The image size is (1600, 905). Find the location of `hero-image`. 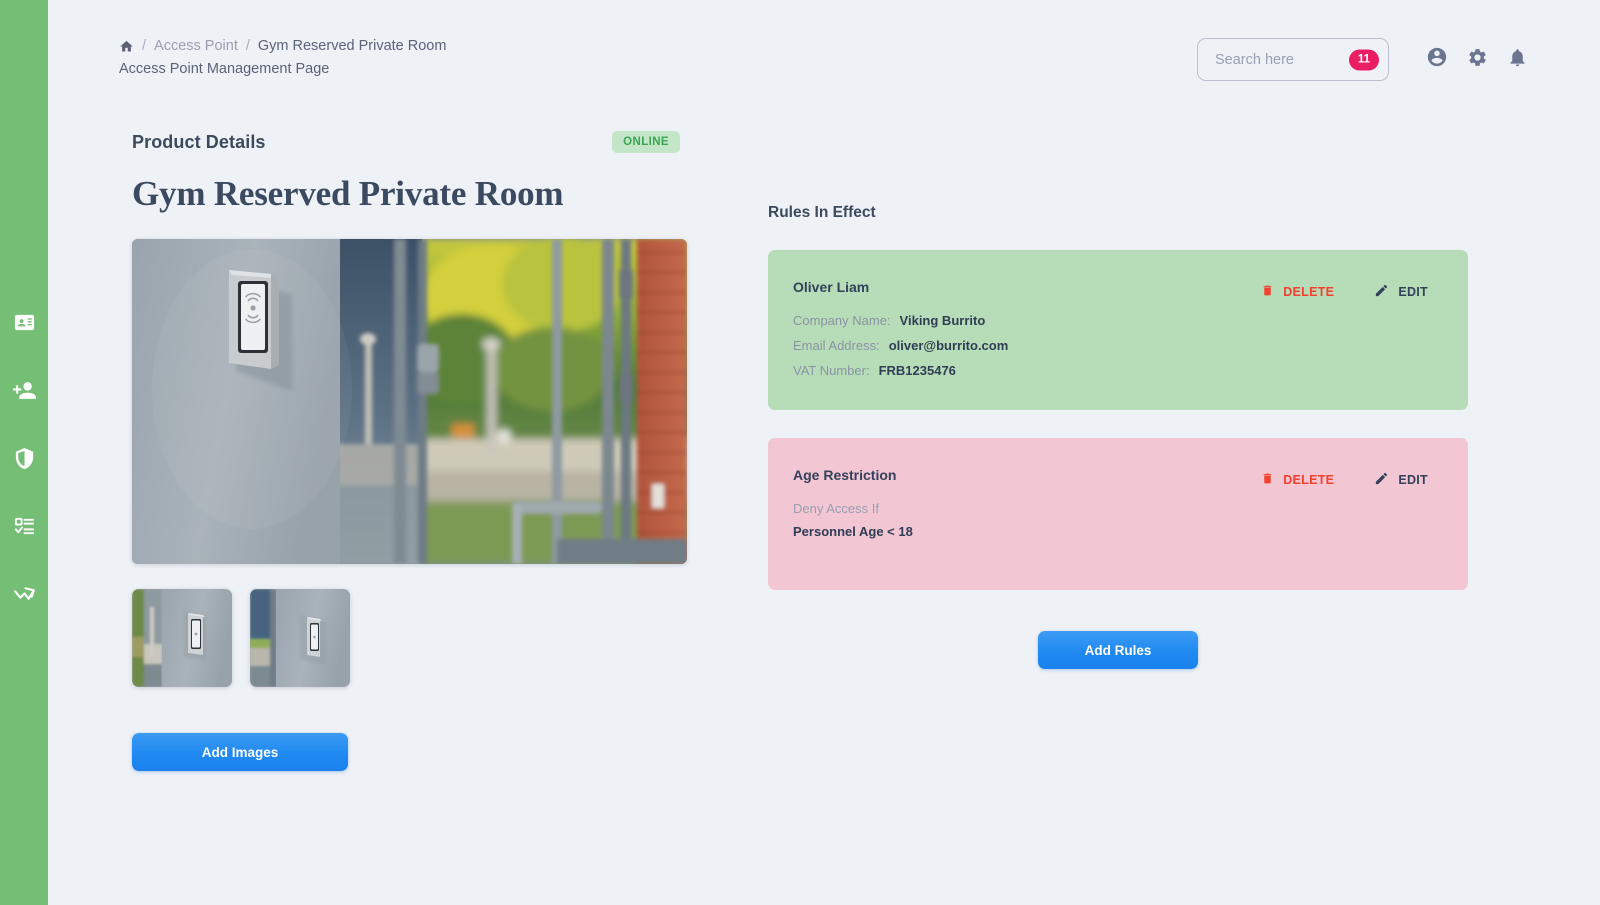

hero-image is located at coordinates (409, 401).